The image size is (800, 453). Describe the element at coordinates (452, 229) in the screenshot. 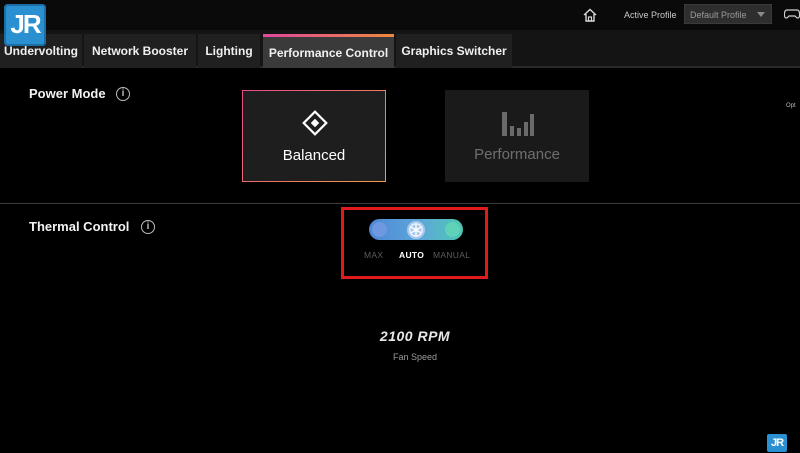

I see `slider-stop-manual` at that location.